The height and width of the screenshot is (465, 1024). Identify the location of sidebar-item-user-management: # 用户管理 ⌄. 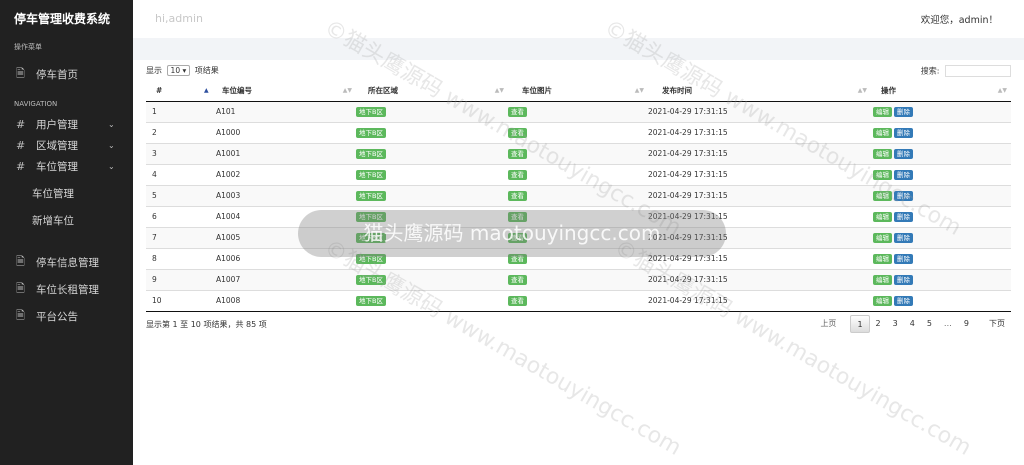
(66, 124).